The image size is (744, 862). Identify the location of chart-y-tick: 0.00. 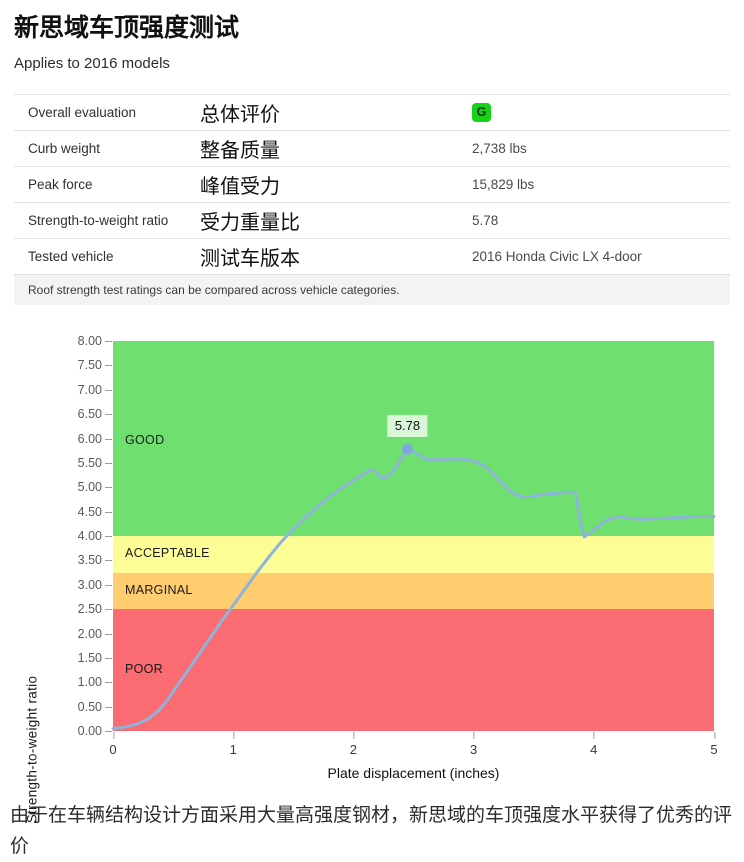
(95, 731).